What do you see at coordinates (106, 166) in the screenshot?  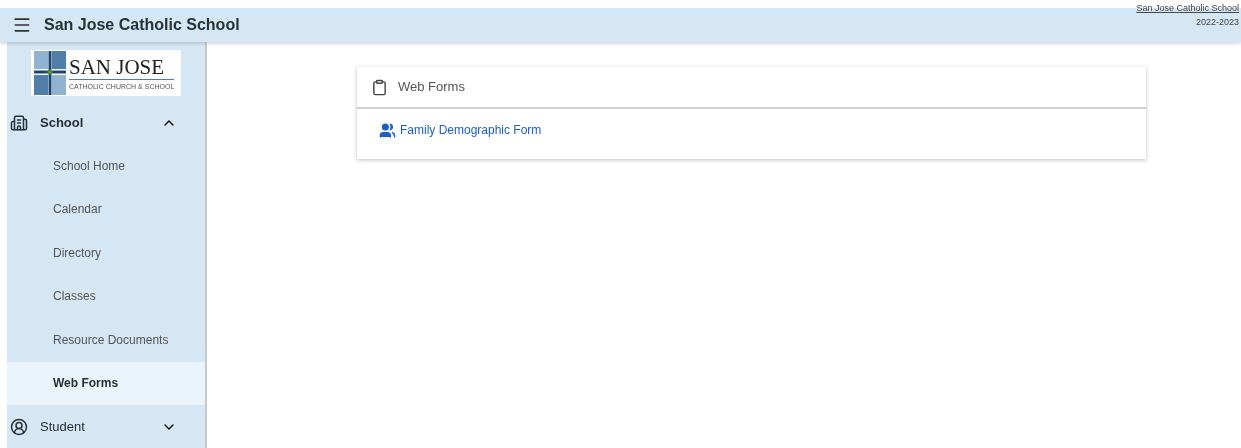 I see `sidebar-item: School Home` at bounding box center [106, 166].